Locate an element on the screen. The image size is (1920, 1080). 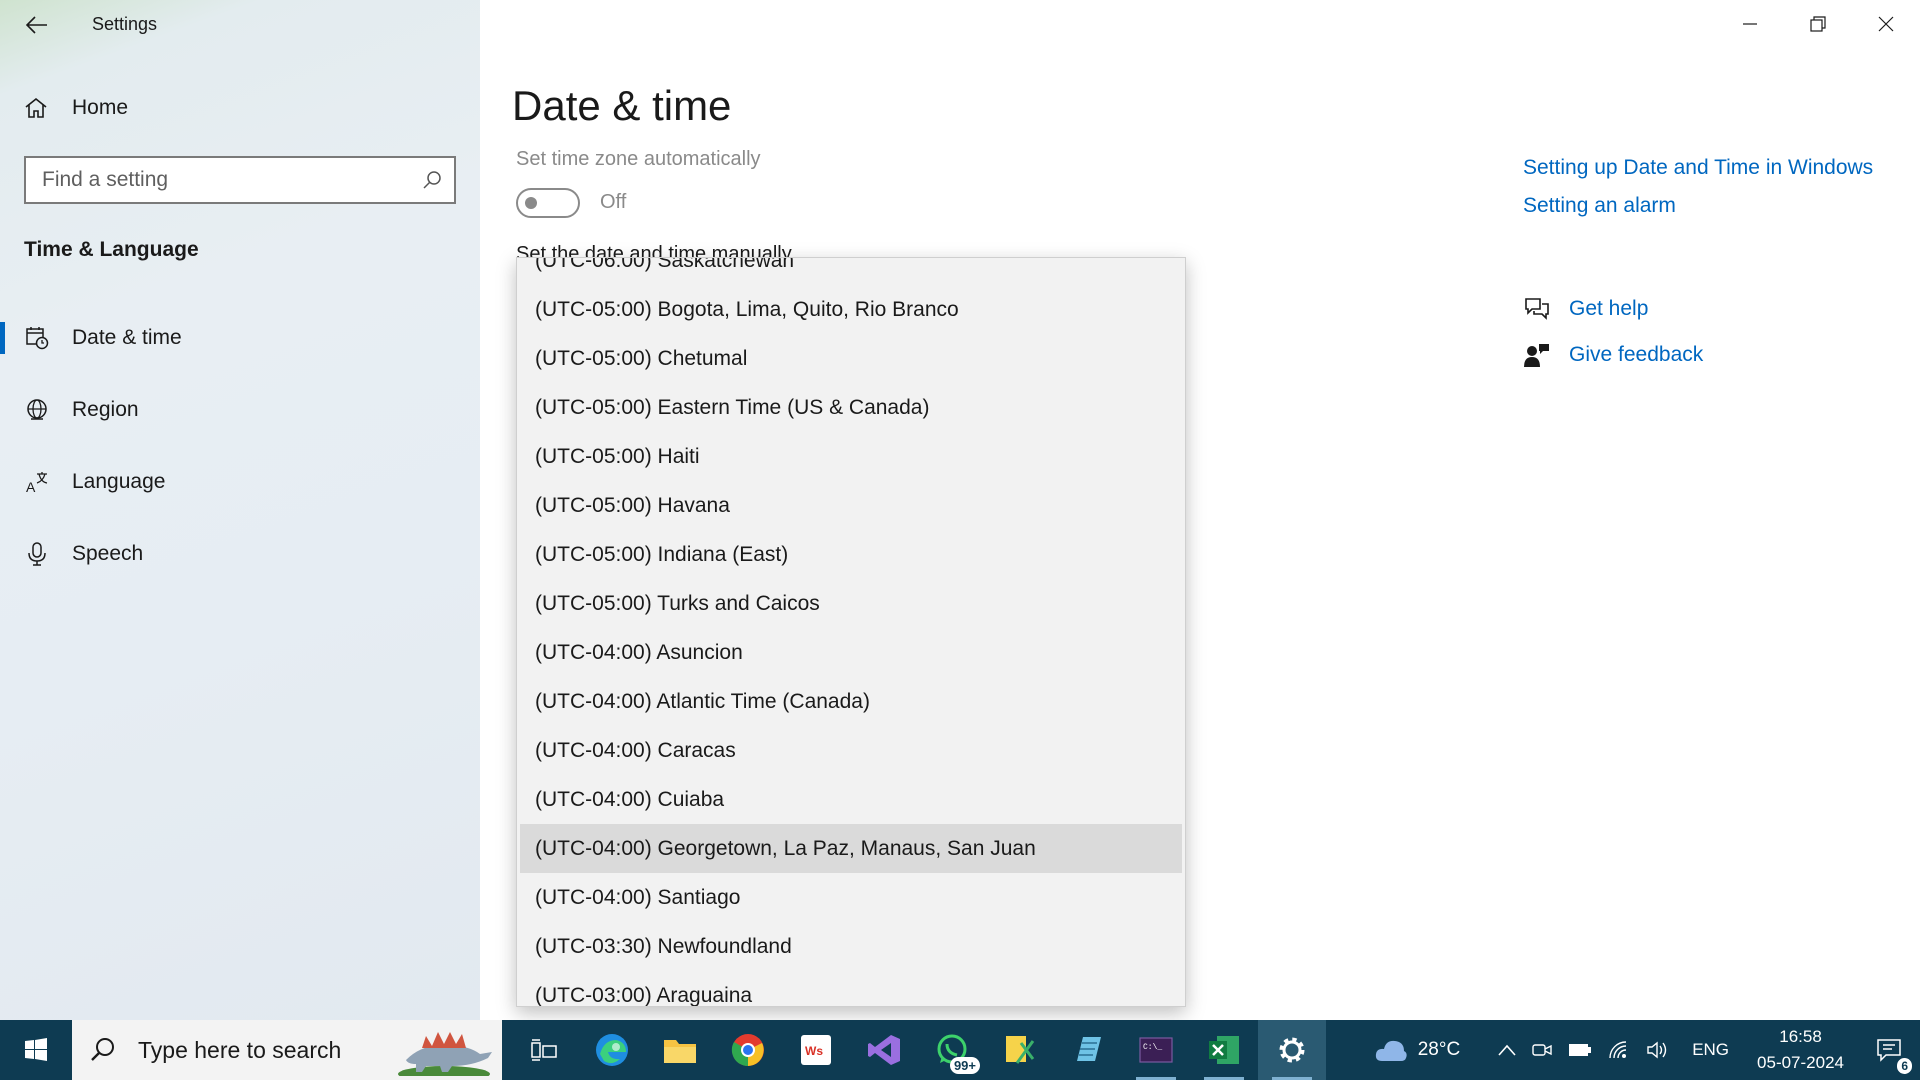
dinosaur-doodle-icon is located at coordinates (445, 1054).